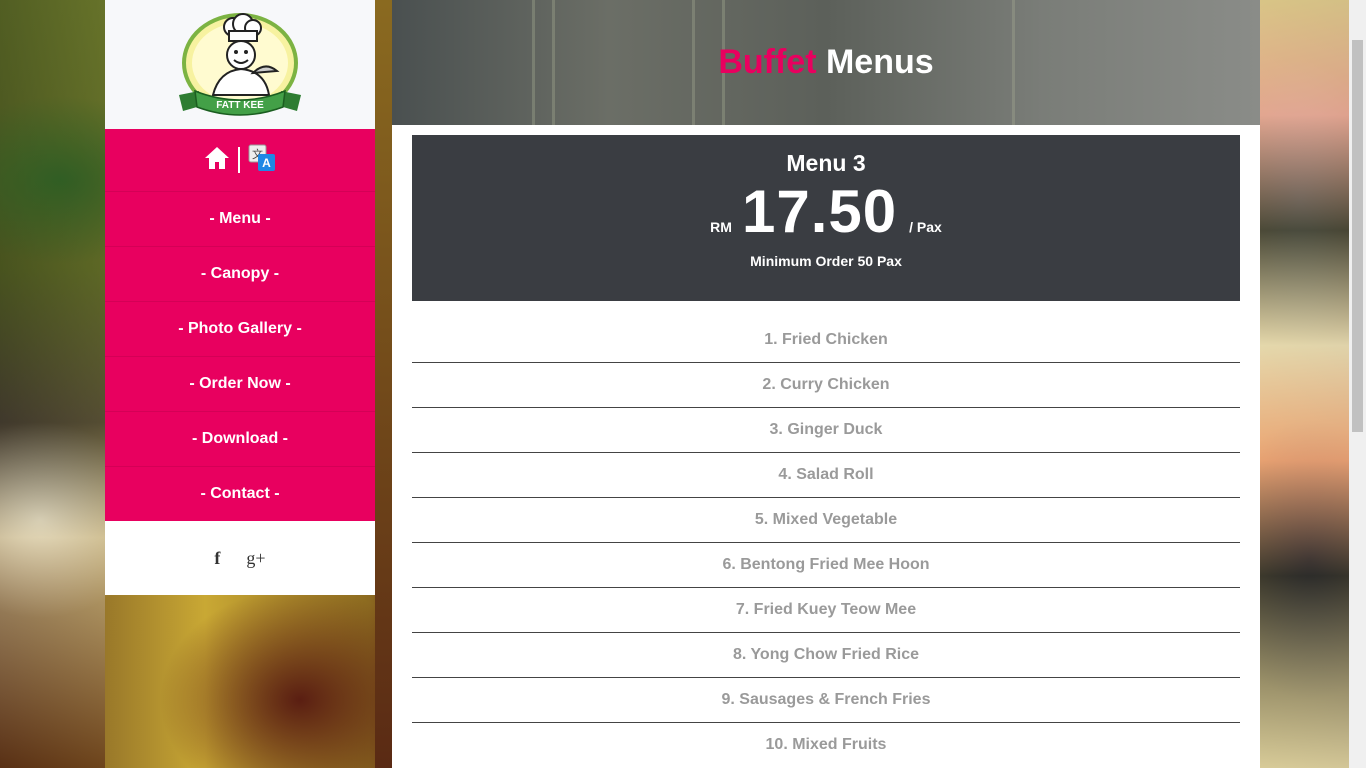 This screenshot has width=1366, height=768. Describe the element at coordinates (721, 227) in the screenshot. I see `currency-label: RM` at that location.